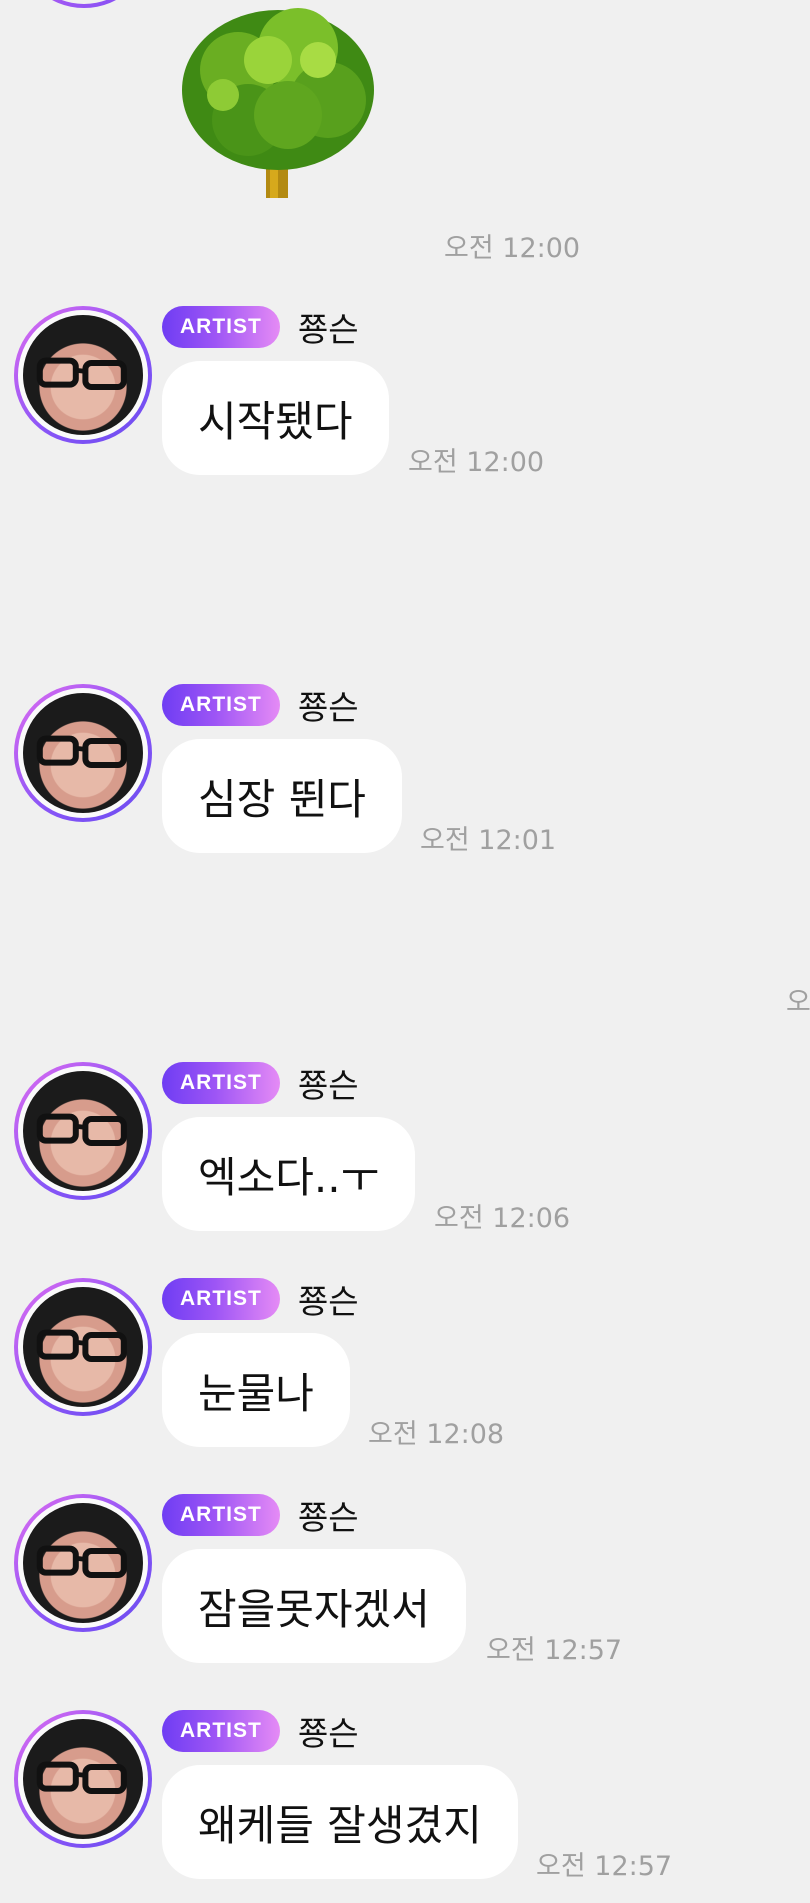 This screenshot has width=810, height=1903. What do you see at coordinates (278, 100) in the screenshot?
I see `tree-emoji-sticker` at bounding box center [278, 100].